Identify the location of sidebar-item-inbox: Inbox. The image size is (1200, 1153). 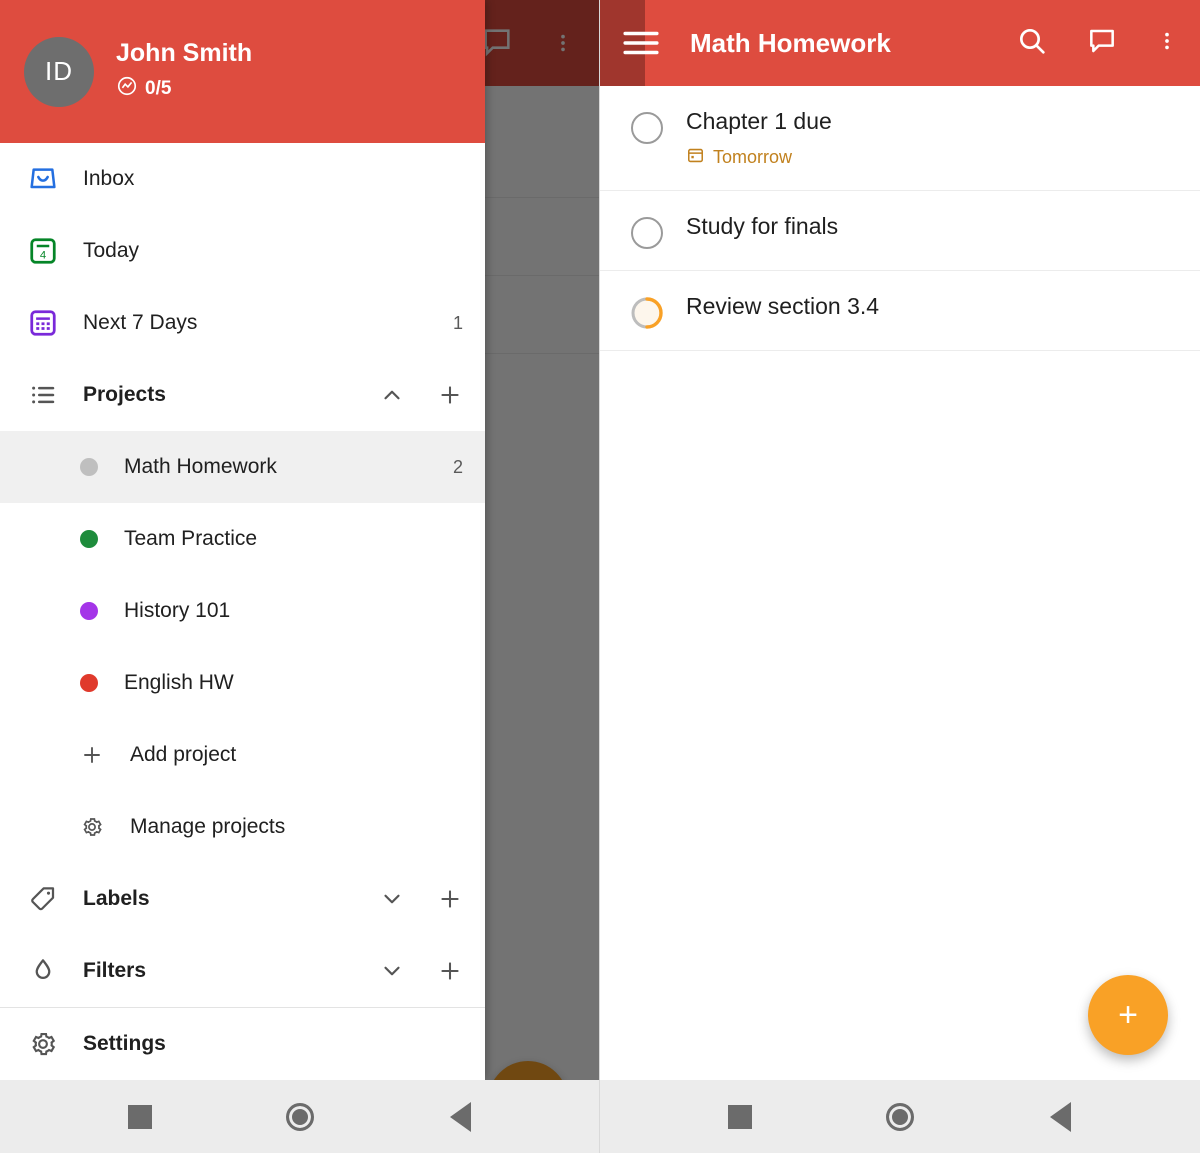
(242, 179).